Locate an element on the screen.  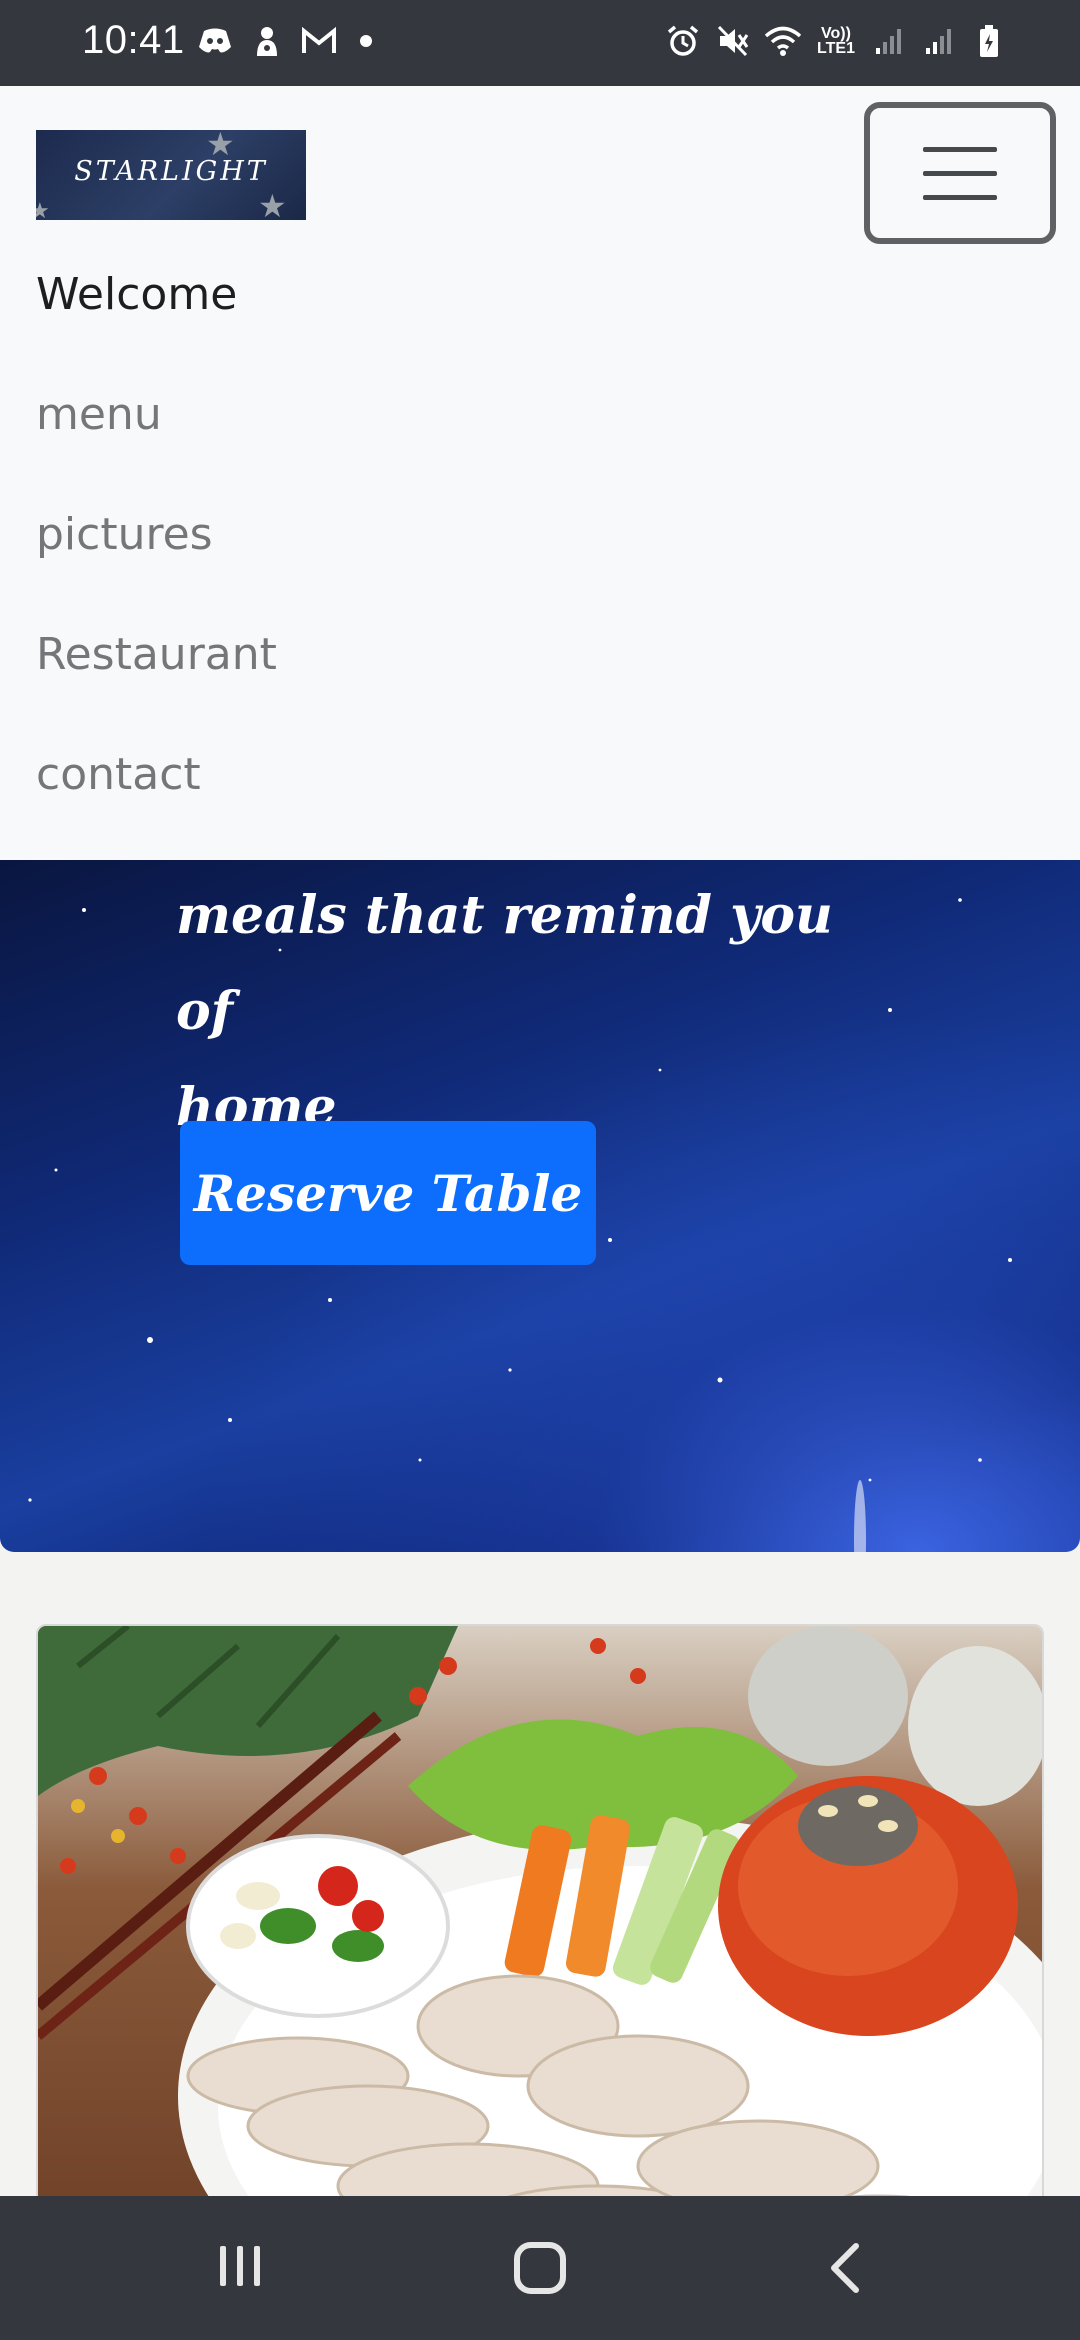
nav-link-pictures: pictures is located at coordinates (124, 534).